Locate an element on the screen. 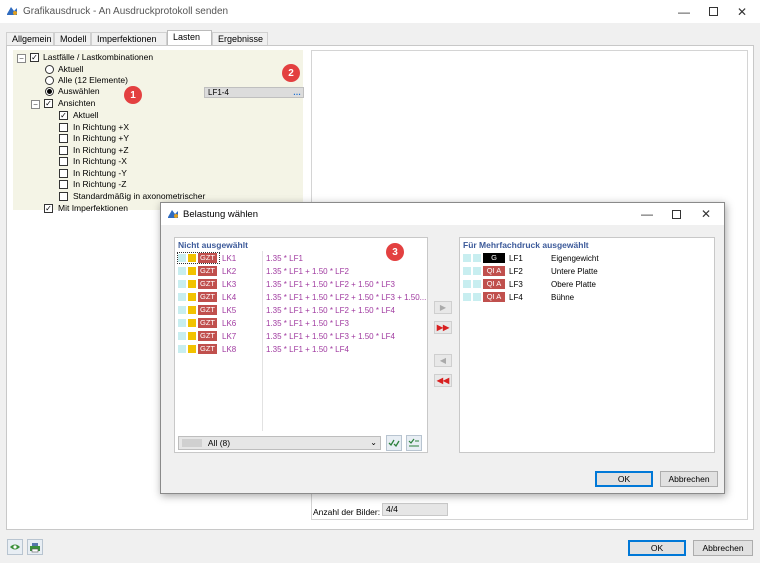  invert-icon is located at coordinates (413, 442).